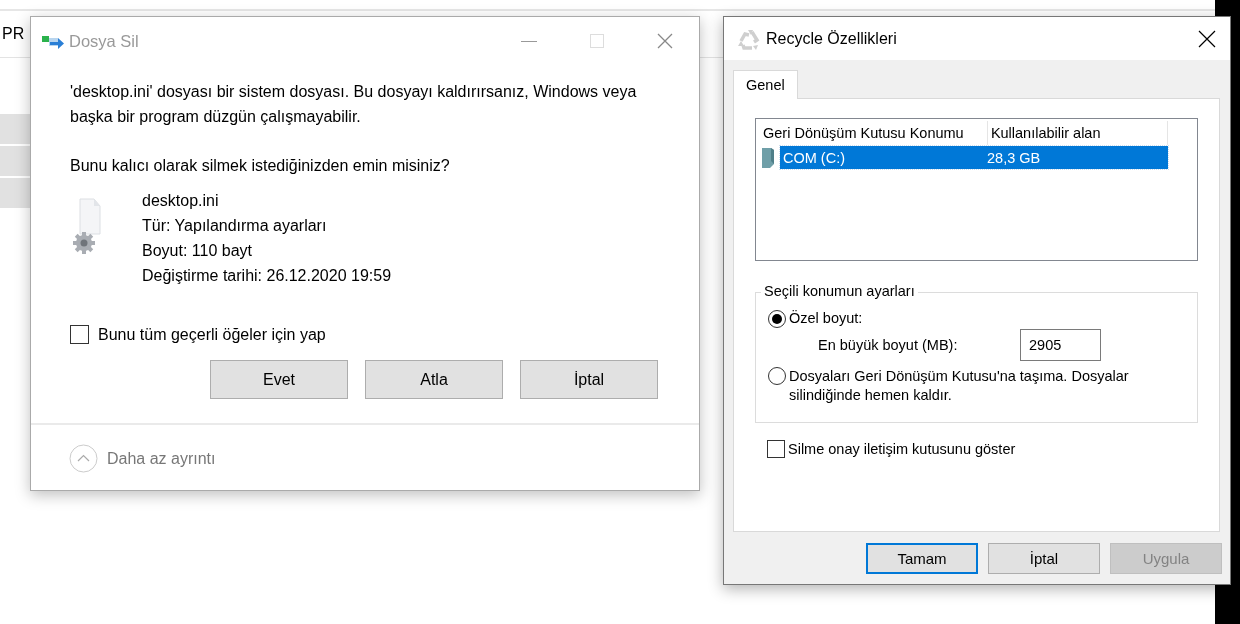 The width and height of the screenshot is (1240, 624). I want to click on checkbox-label: Silme onay iletişim kutusunu göster, so click(902, 449).